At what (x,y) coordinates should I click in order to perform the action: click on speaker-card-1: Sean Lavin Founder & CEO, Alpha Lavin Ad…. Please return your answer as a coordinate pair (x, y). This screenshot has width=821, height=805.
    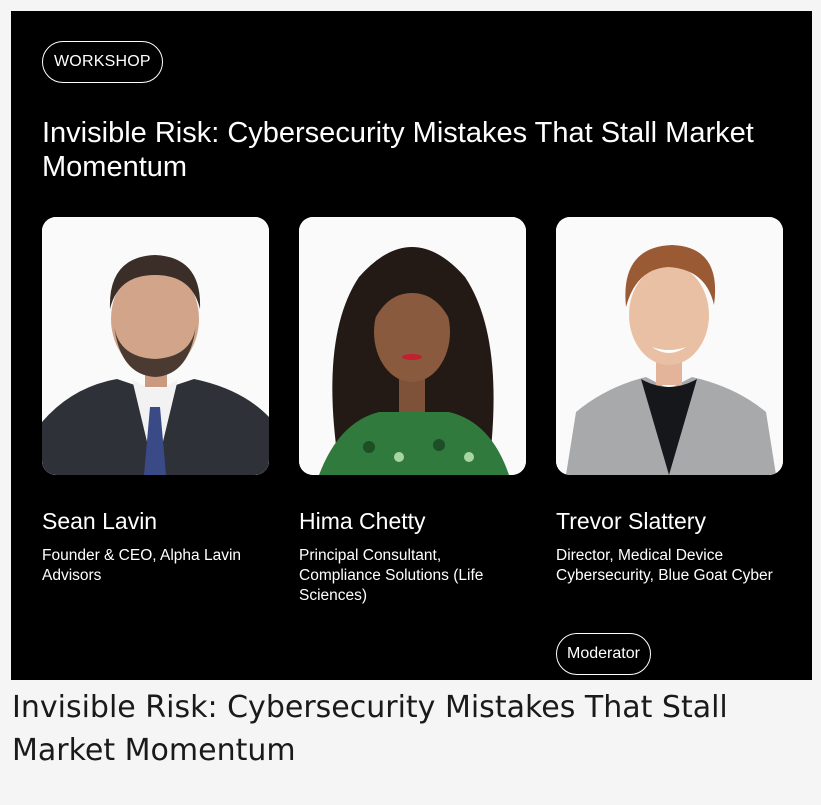
    Looking at the image, I should click on (156, 401).